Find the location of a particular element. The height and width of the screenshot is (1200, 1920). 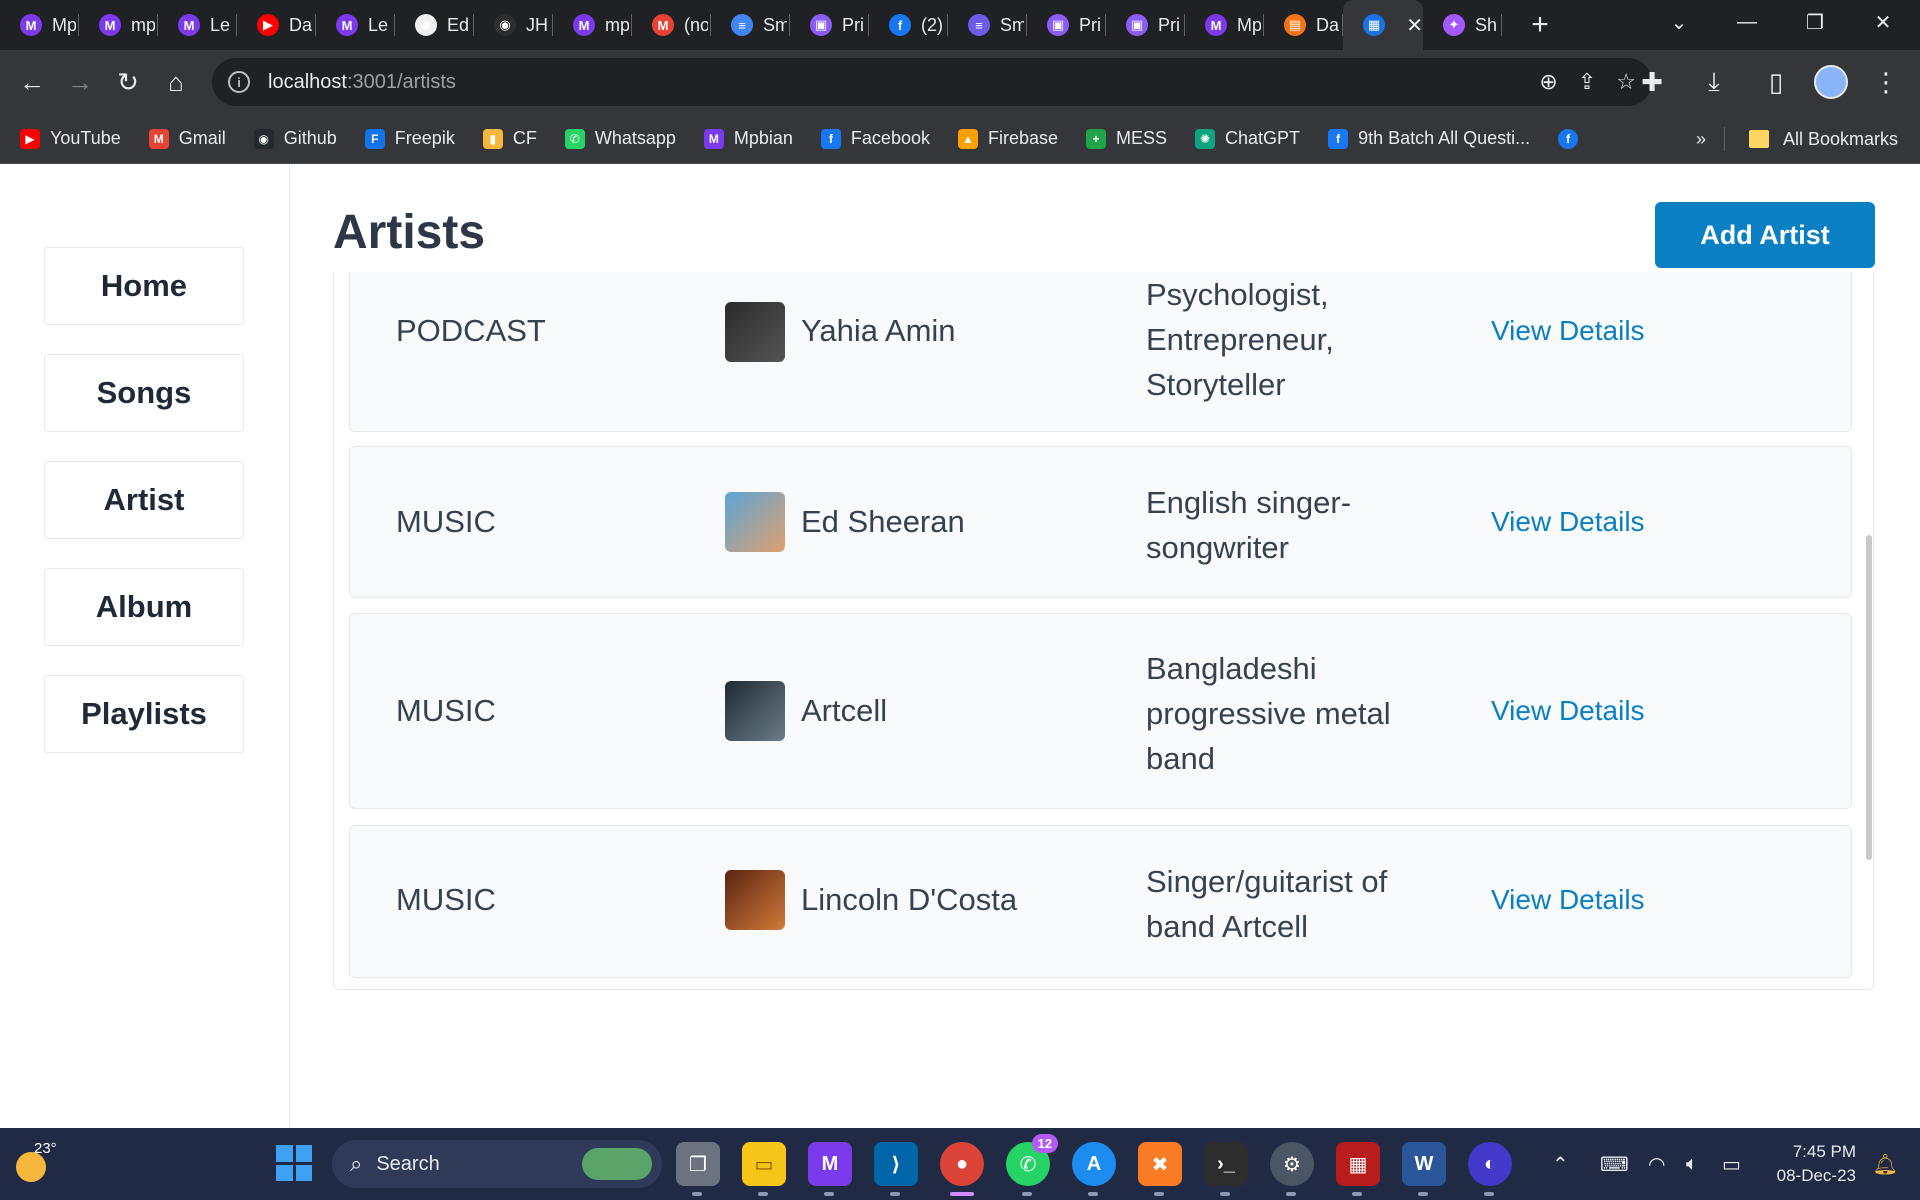

browser-tab-active: ▦ ✕ is located at coordinates (1383, 25).